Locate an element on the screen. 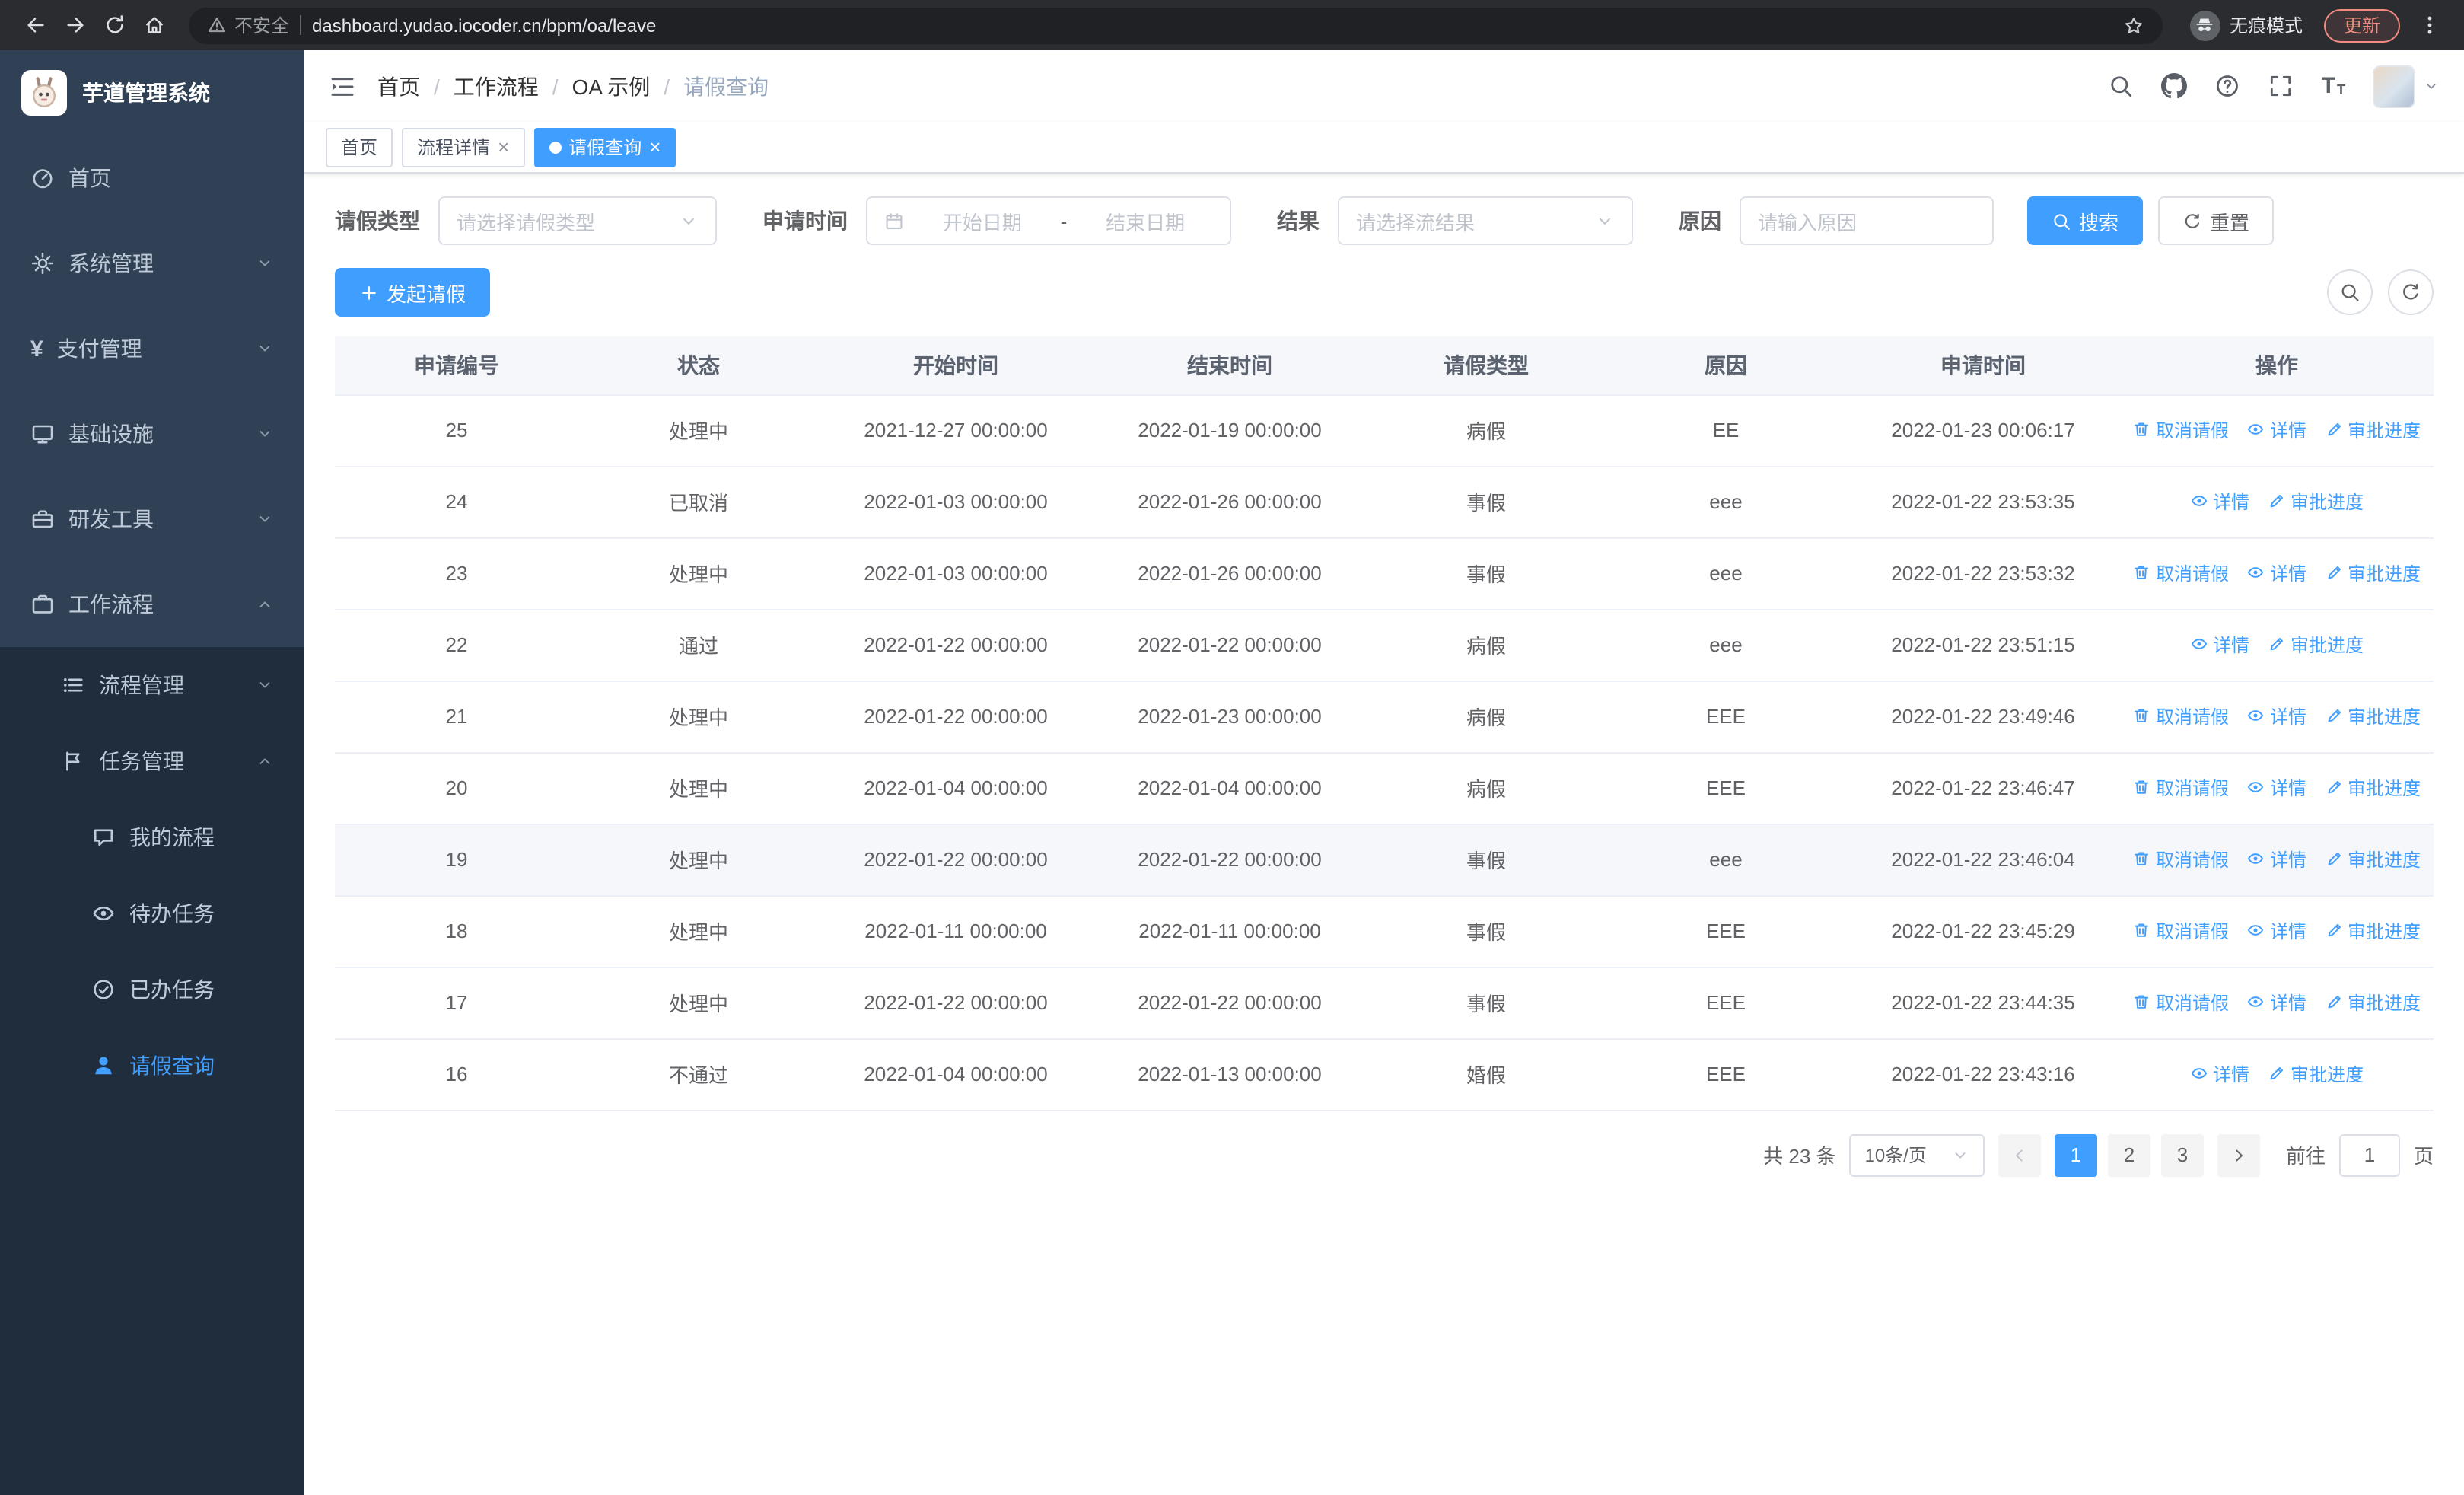 The image size is (2464, 1495). header-search-icon is located at coordinates (2122, 86).